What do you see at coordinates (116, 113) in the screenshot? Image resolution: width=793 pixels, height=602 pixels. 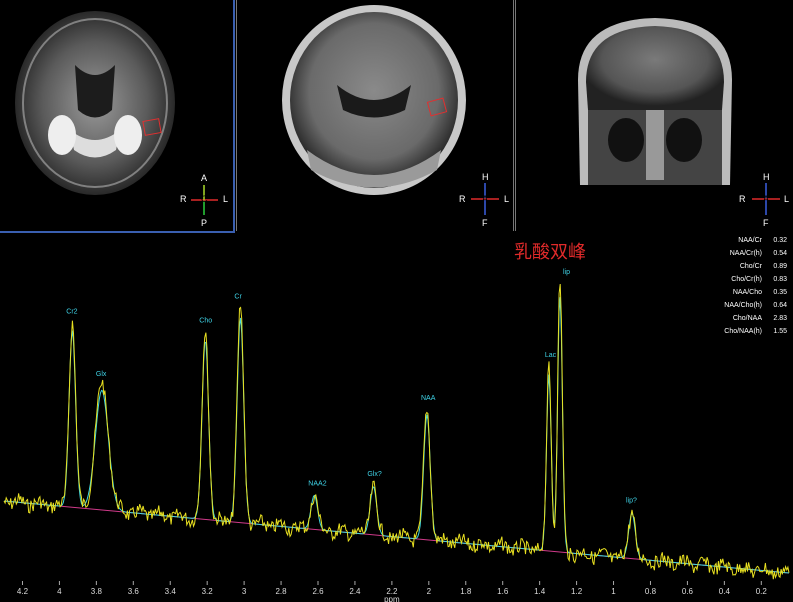 I see `axial-brain-image` at bounding box center [116, 113].